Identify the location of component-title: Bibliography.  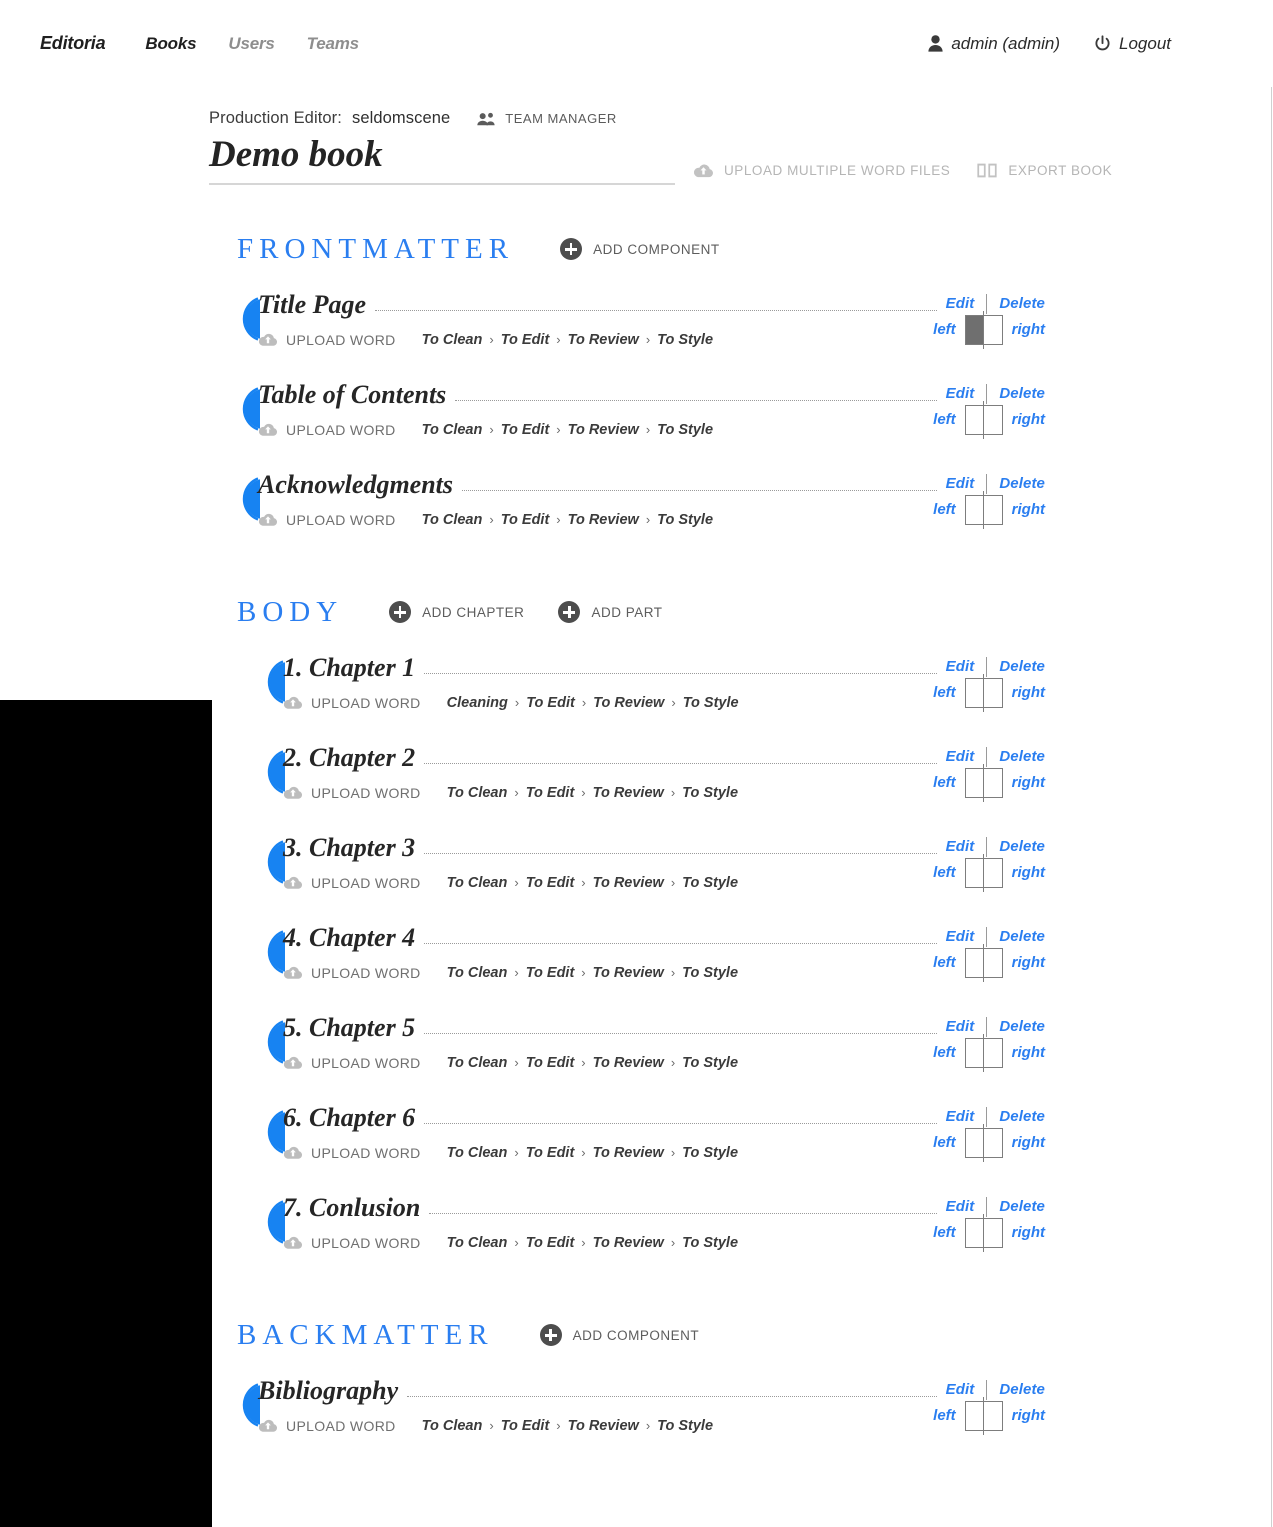
(328, 1390).